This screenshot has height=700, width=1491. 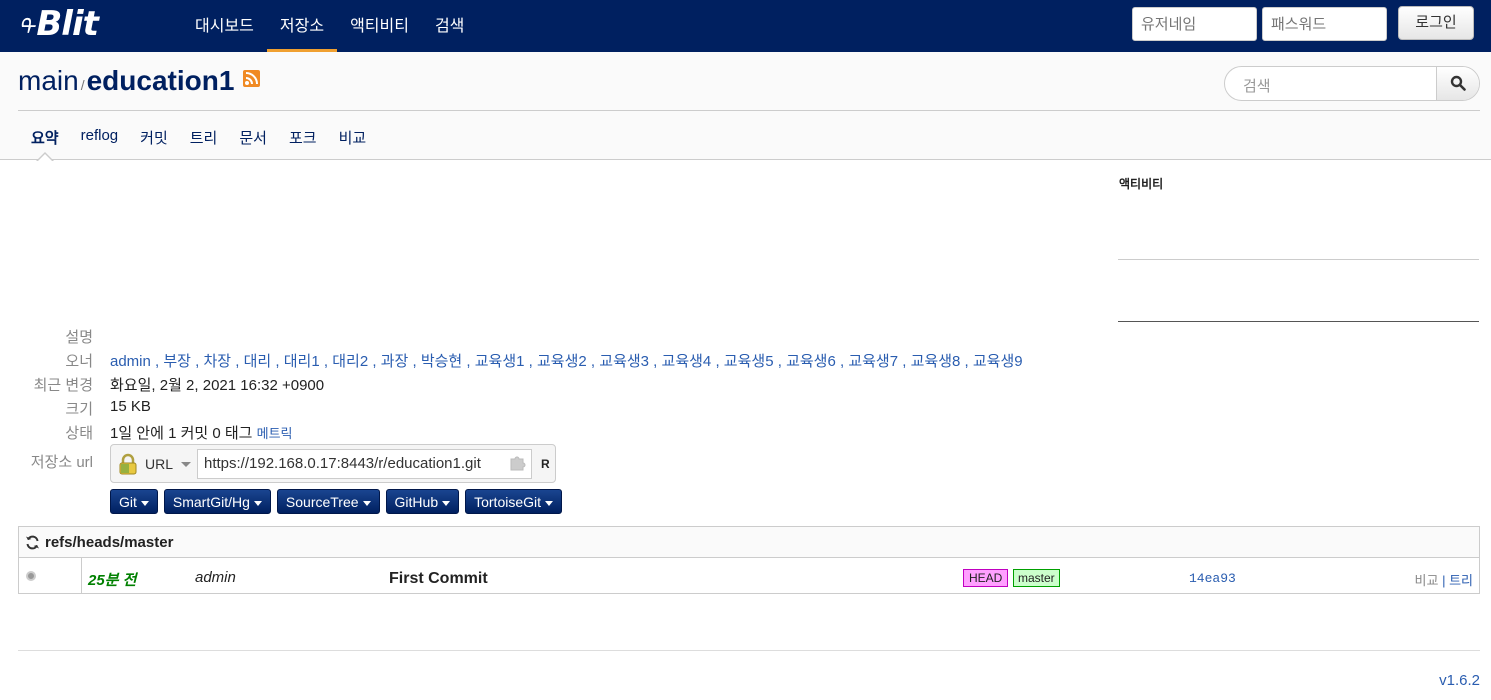 What do you see at coordinates (986, 578) in the screenshot?
I see `ref-badge-head: HEAD` at bounding box center [986, 578].